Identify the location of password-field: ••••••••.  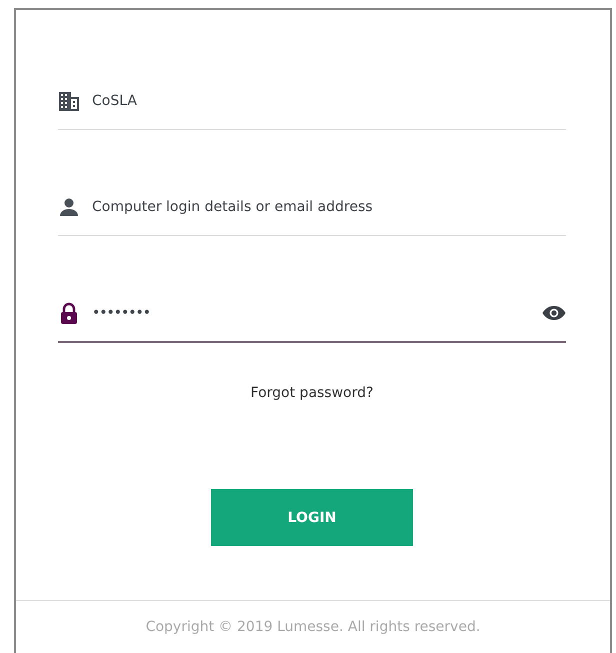
(311, 312).